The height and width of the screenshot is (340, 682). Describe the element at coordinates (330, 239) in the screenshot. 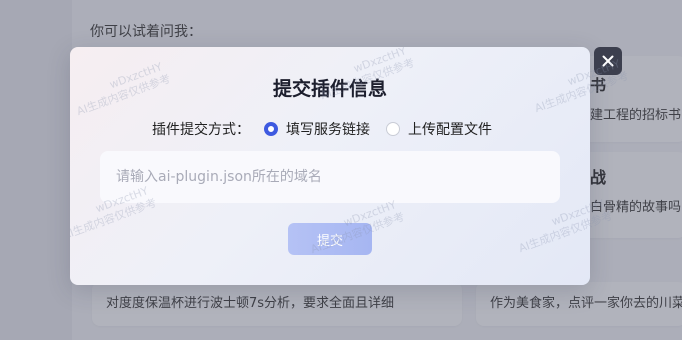

I see `submit-button: 提交` at that location.